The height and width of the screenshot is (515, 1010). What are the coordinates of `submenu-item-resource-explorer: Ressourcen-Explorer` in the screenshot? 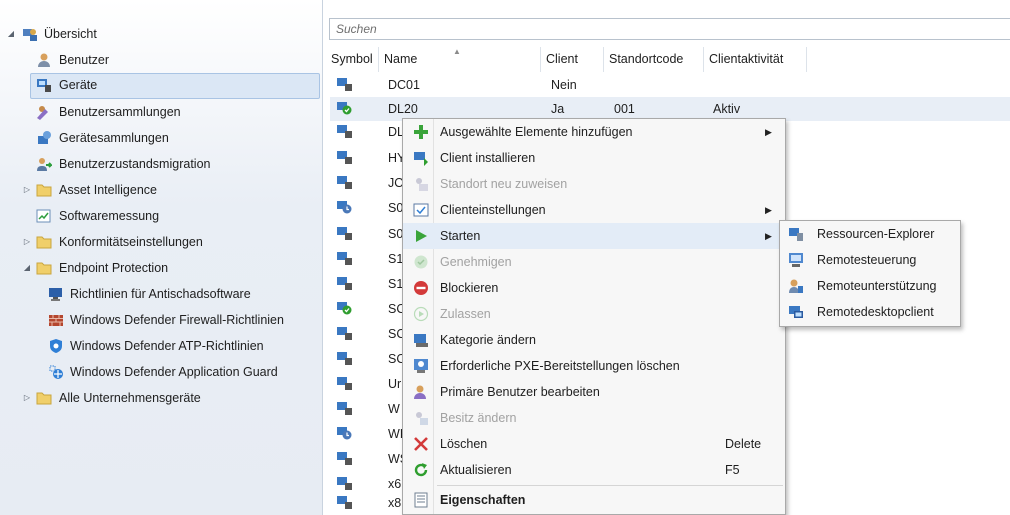 It's located at (870, 234).